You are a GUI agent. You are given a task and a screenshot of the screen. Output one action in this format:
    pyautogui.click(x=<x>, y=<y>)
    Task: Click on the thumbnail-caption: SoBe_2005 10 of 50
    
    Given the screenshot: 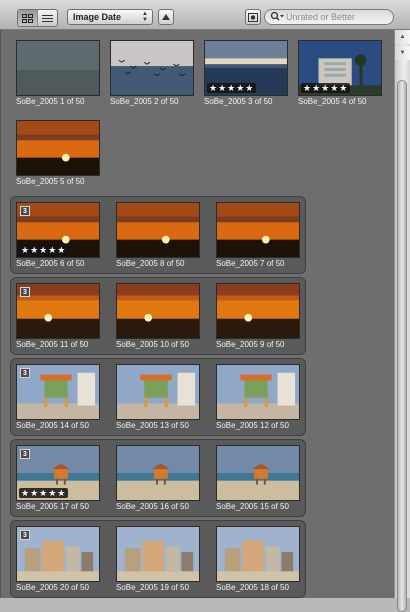 What is the action you would take?
    pyautogui.click(x=152, y=344)
    